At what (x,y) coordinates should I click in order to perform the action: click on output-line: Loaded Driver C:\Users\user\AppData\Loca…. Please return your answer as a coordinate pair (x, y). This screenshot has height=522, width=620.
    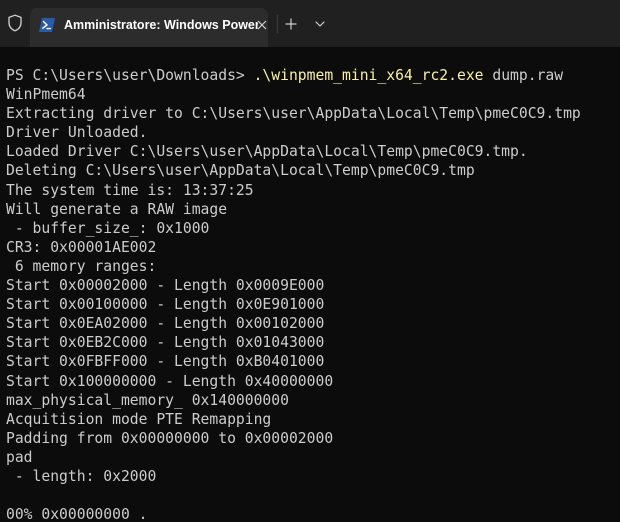
    Looking at the image, I should click on (267, 152).